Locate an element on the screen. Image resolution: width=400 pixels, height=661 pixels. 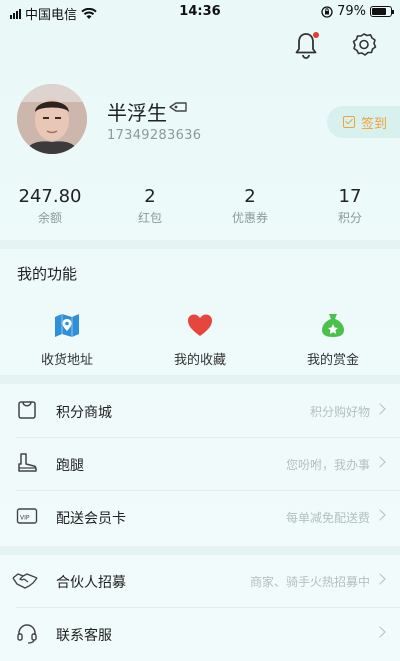
gear-icon is located at coordinates (364, 44).